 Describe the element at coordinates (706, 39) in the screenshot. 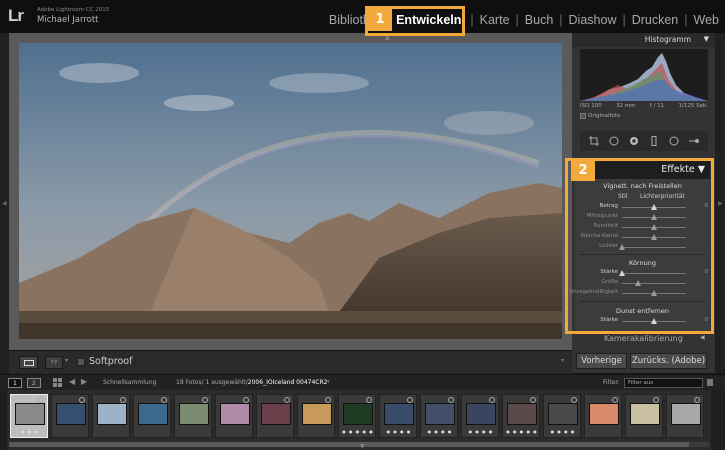

I see `histogram-collapse-icon: ▼` at that location.